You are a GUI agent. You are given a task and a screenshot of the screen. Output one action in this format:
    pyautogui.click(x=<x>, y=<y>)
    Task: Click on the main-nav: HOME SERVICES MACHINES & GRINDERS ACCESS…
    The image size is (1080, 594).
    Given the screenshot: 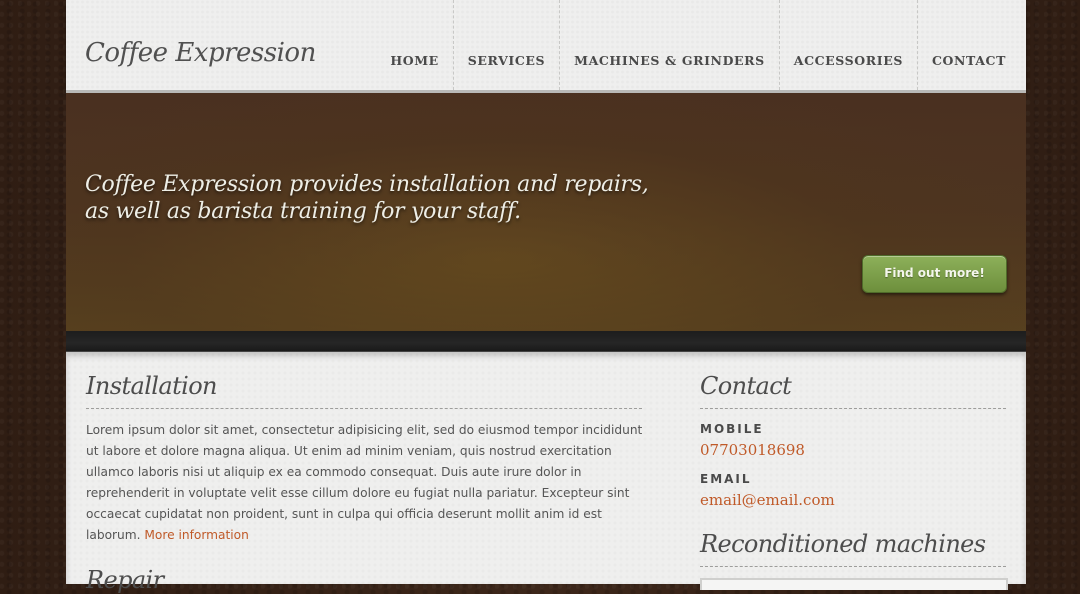 What is the action you would take?
    pyautogui.click(x=701, y=45)
    